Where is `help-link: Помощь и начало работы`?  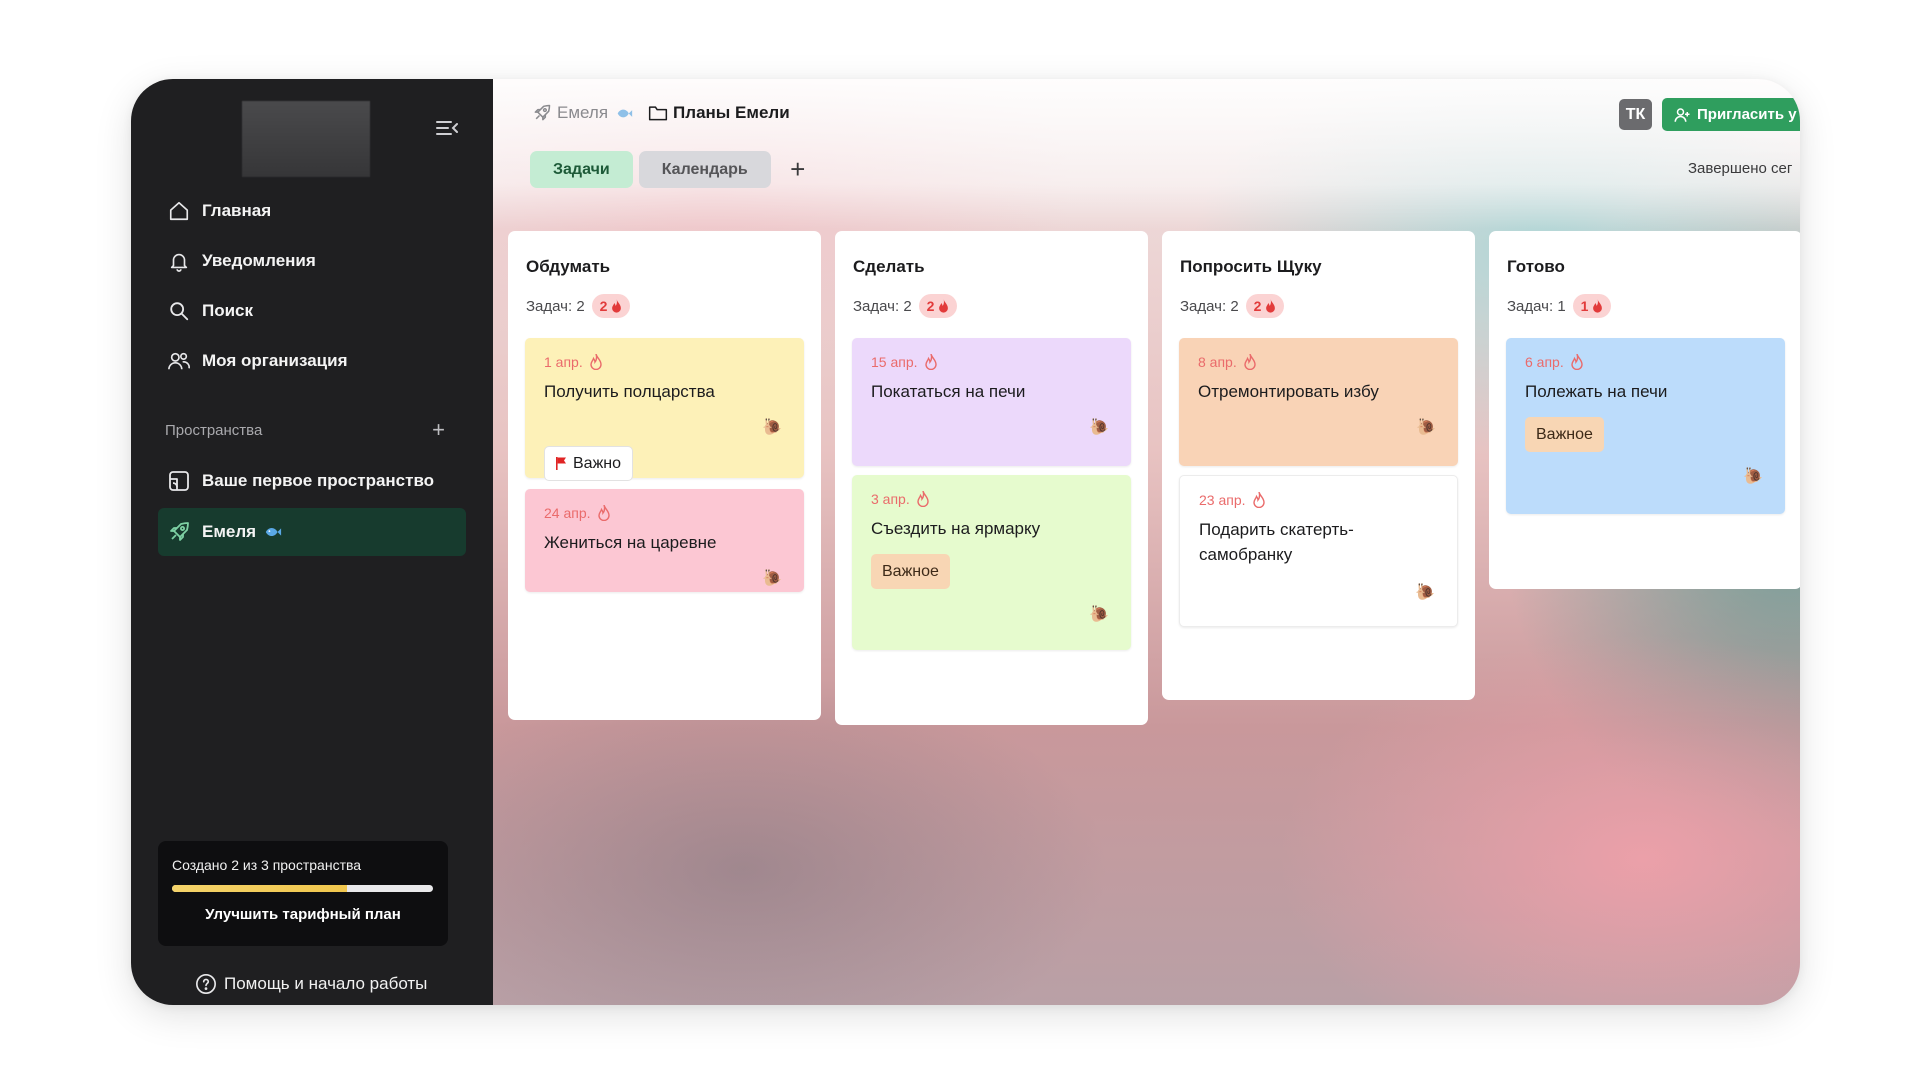 help-link: Помощь и начало работы is located at coordinates (310, 984).